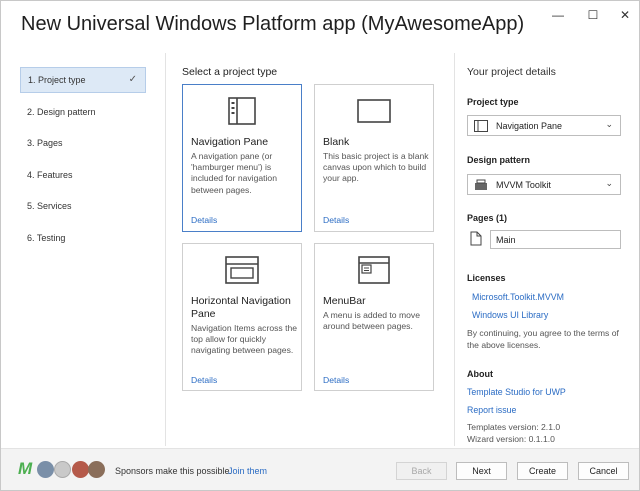 The height and width of the screenshot is (491, 640). What do you see at coordinates (516, 392) in the screenshot?
I see `template-studio-link: Template Studio for UWP` at bounding box center [516, 392].